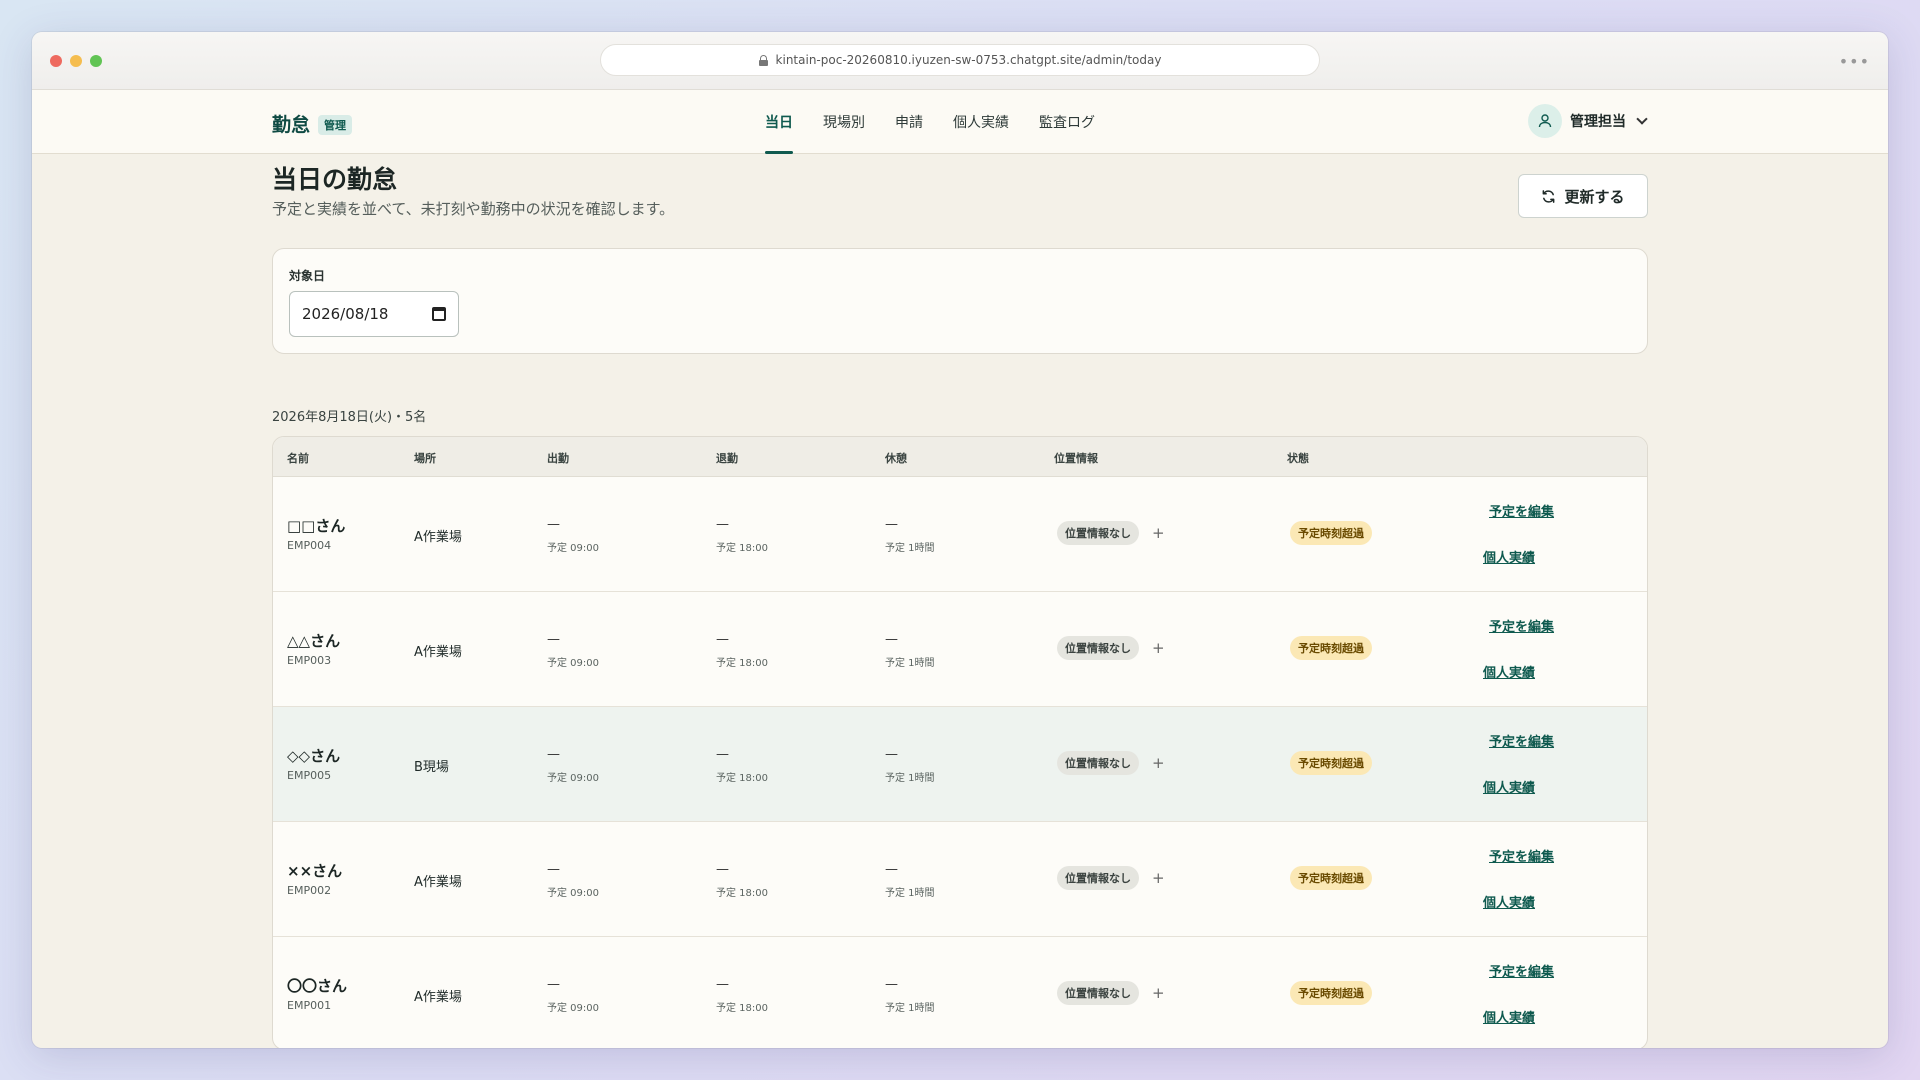 The height and width of the screenshot is (1080, 1920). I want to click on tab-requests: 申請, so click(909, 122).